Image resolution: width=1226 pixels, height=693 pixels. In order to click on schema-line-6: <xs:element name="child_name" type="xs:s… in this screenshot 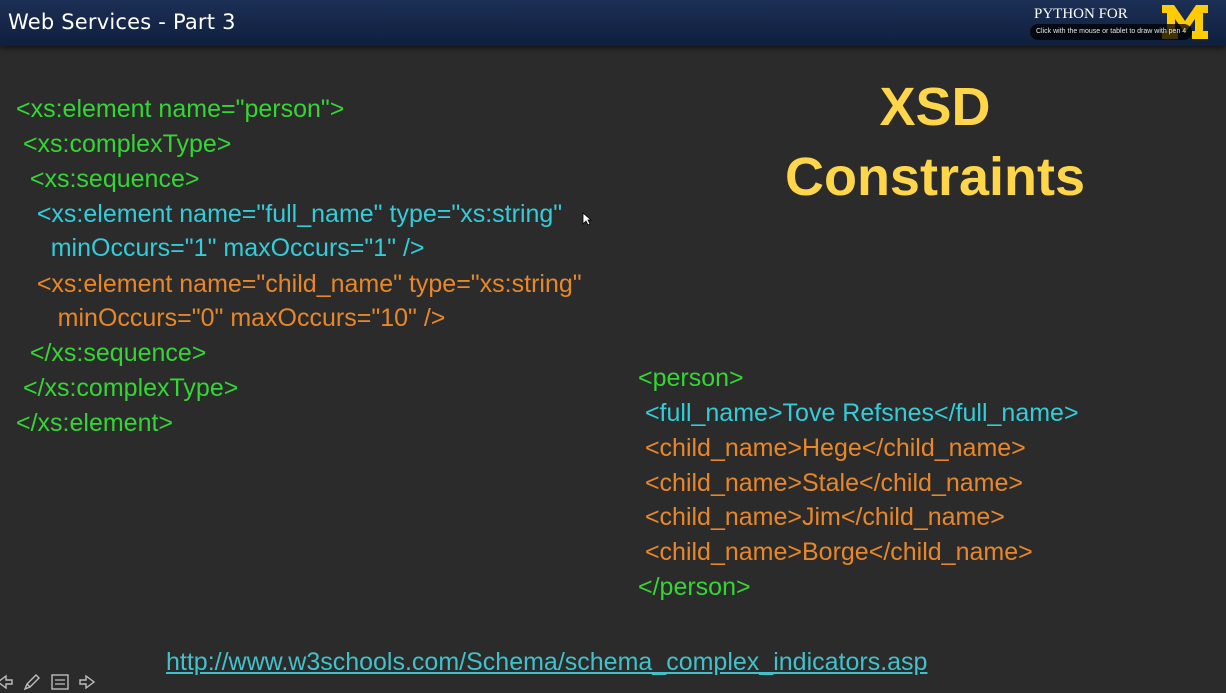, I will do `click(299, 284)`.